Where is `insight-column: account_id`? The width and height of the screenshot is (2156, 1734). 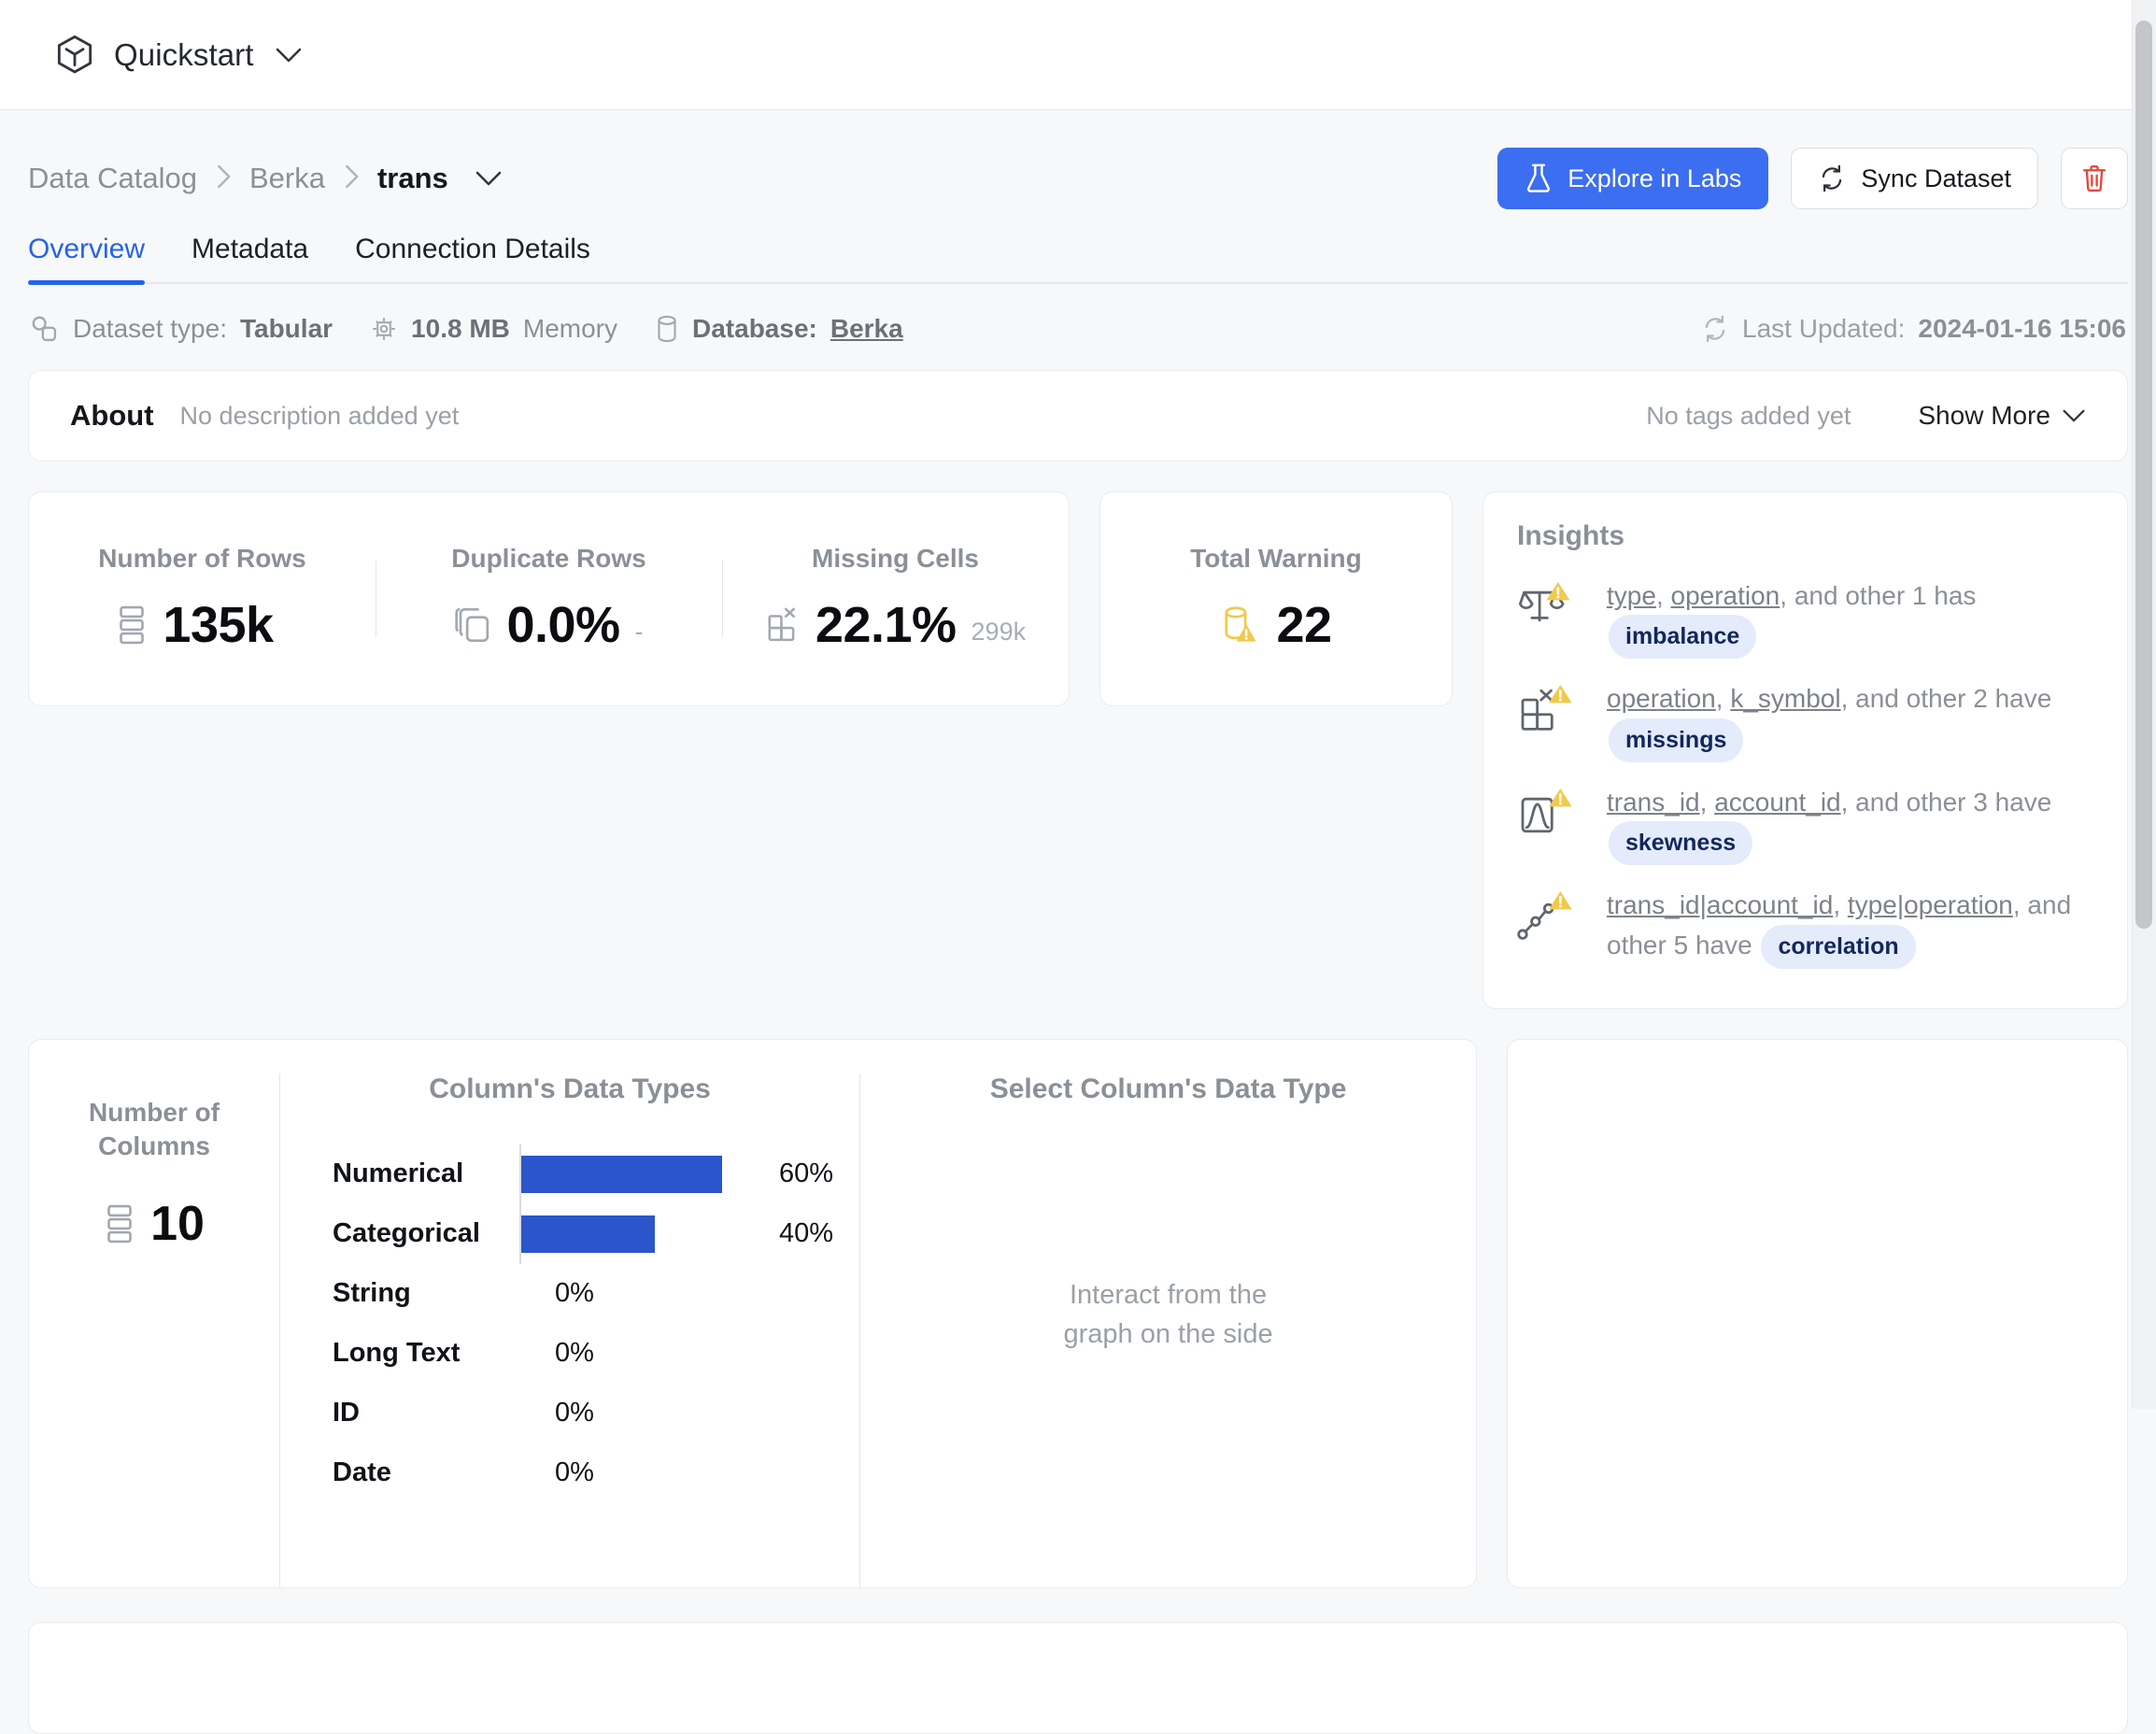 insight-column: account_id is located at coordinates (1777, 802).